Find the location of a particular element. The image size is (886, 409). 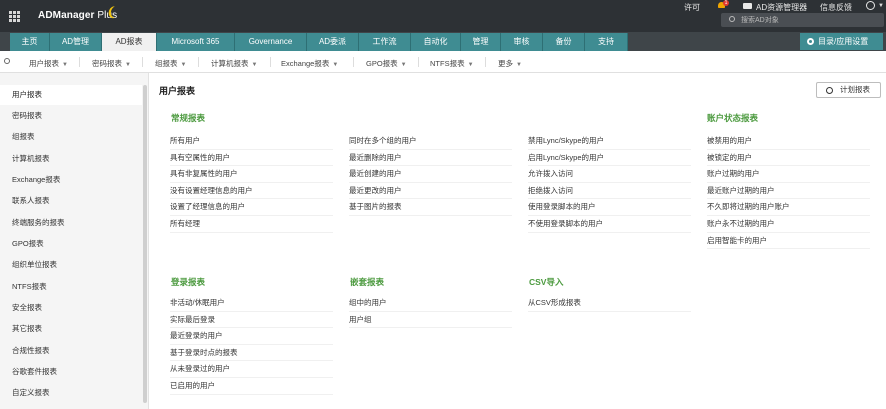

report-link: 最近账户过期的用户 is located at coordinates (788, 191).